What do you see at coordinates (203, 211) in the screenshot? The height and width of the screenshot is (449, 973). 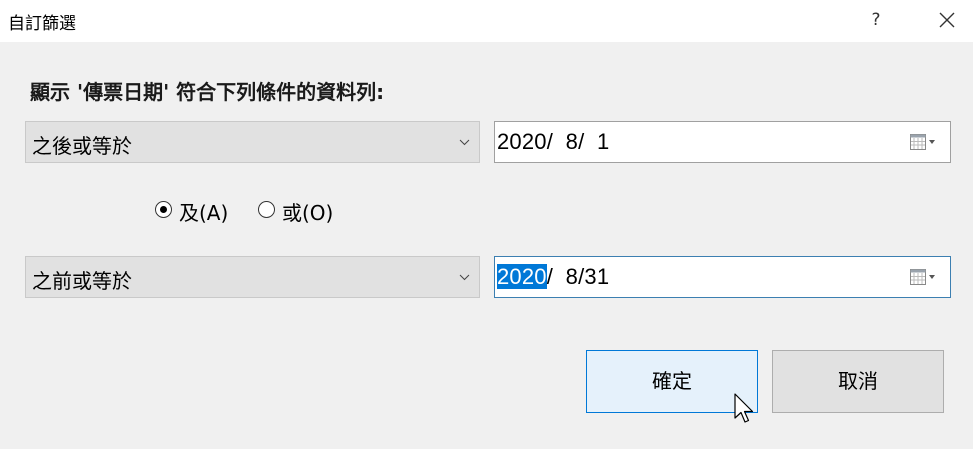 I see `radio-and-label: 及(A)` at bounding box center [203, 211].